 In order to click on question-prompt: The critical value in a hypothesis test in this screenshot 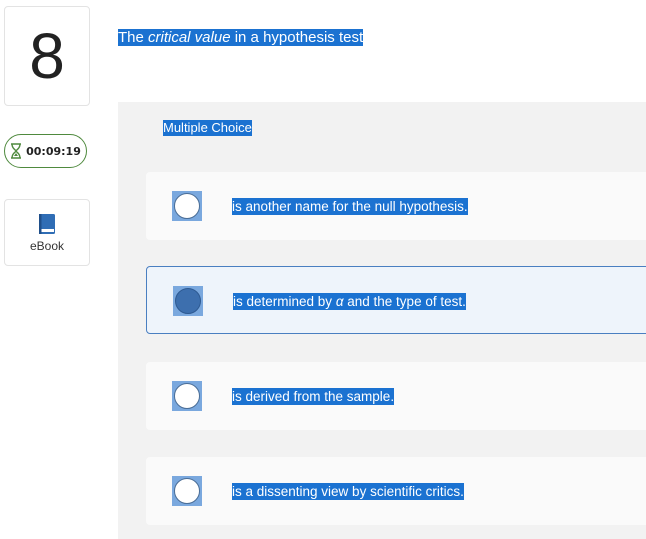, I will do `click(241, 38)`.